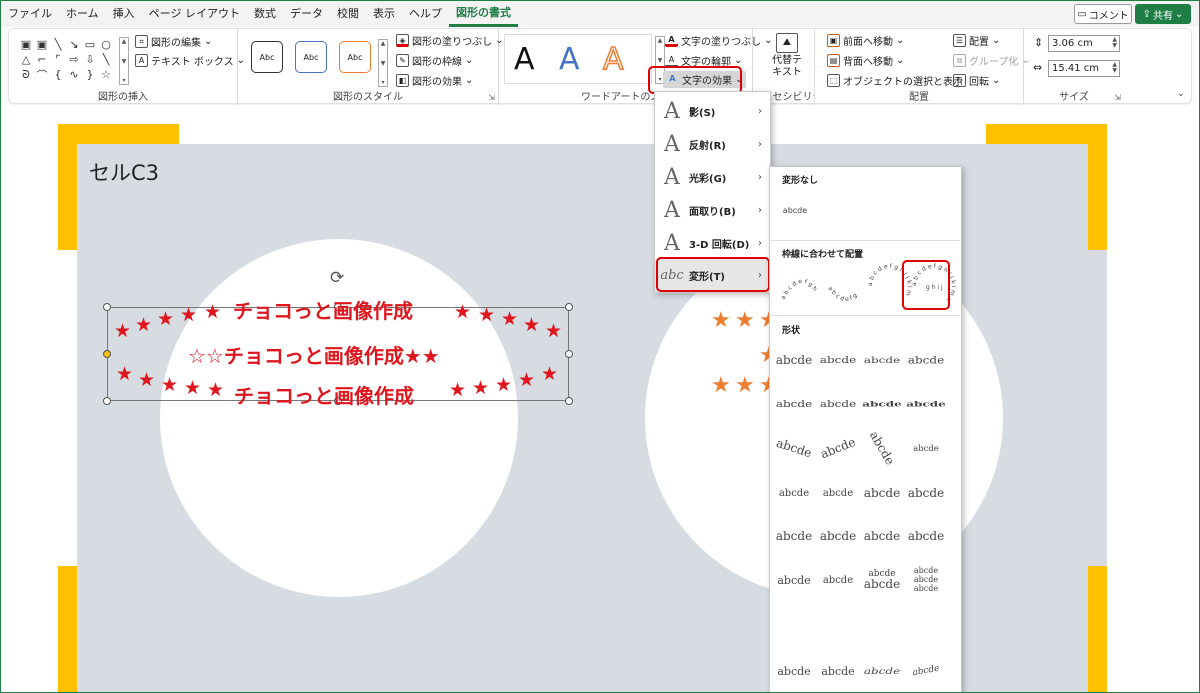  Describe the element at coordinates (58, 59) in the screenshot. I see `corner-shape-icon: ⌜` at that location.